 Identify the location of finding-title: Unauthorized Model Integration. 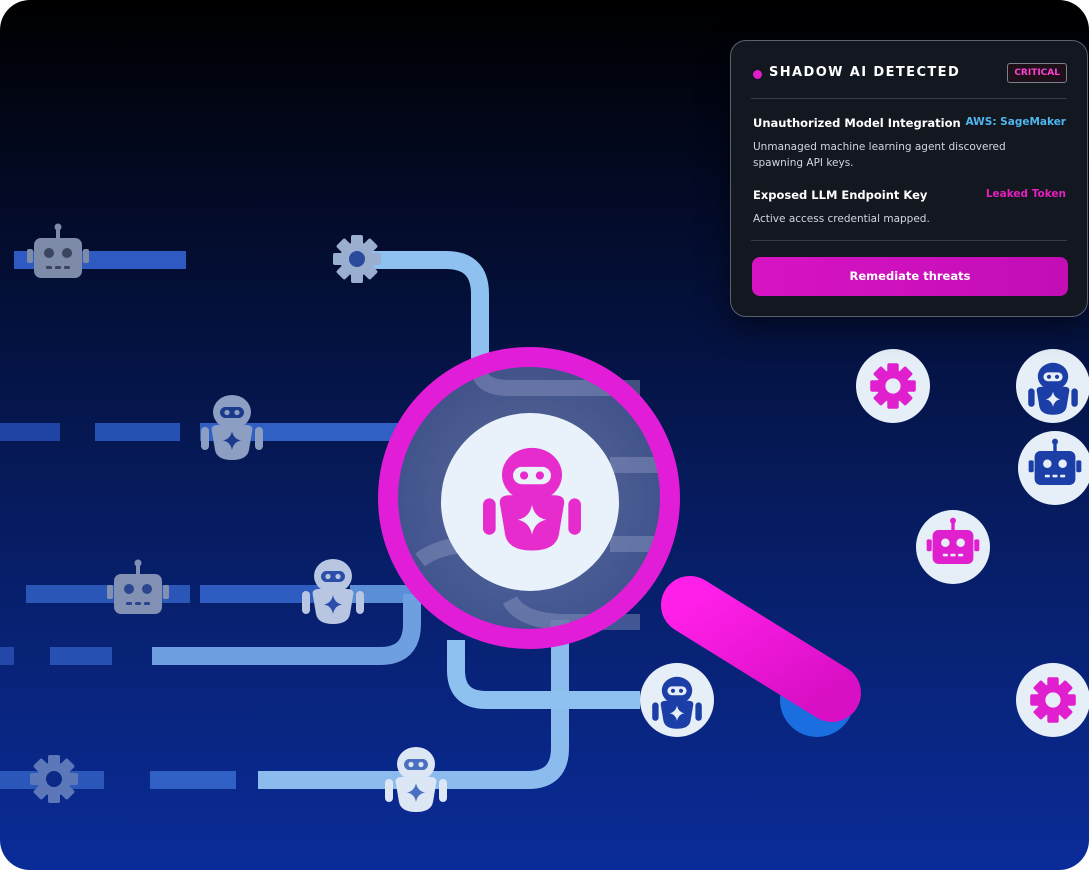
(857, 123).